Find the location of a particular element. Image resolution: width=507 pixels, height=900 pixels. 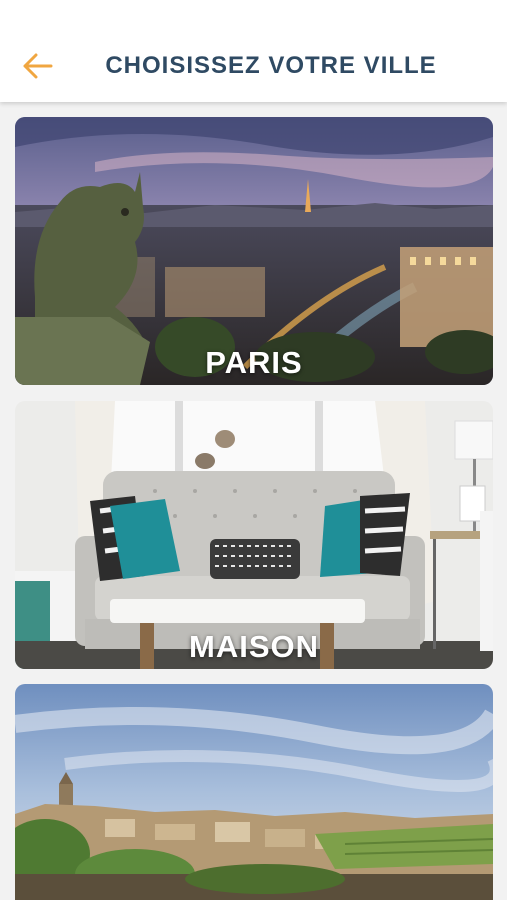

city-label: MAISON is located at coordinates (254, 646).